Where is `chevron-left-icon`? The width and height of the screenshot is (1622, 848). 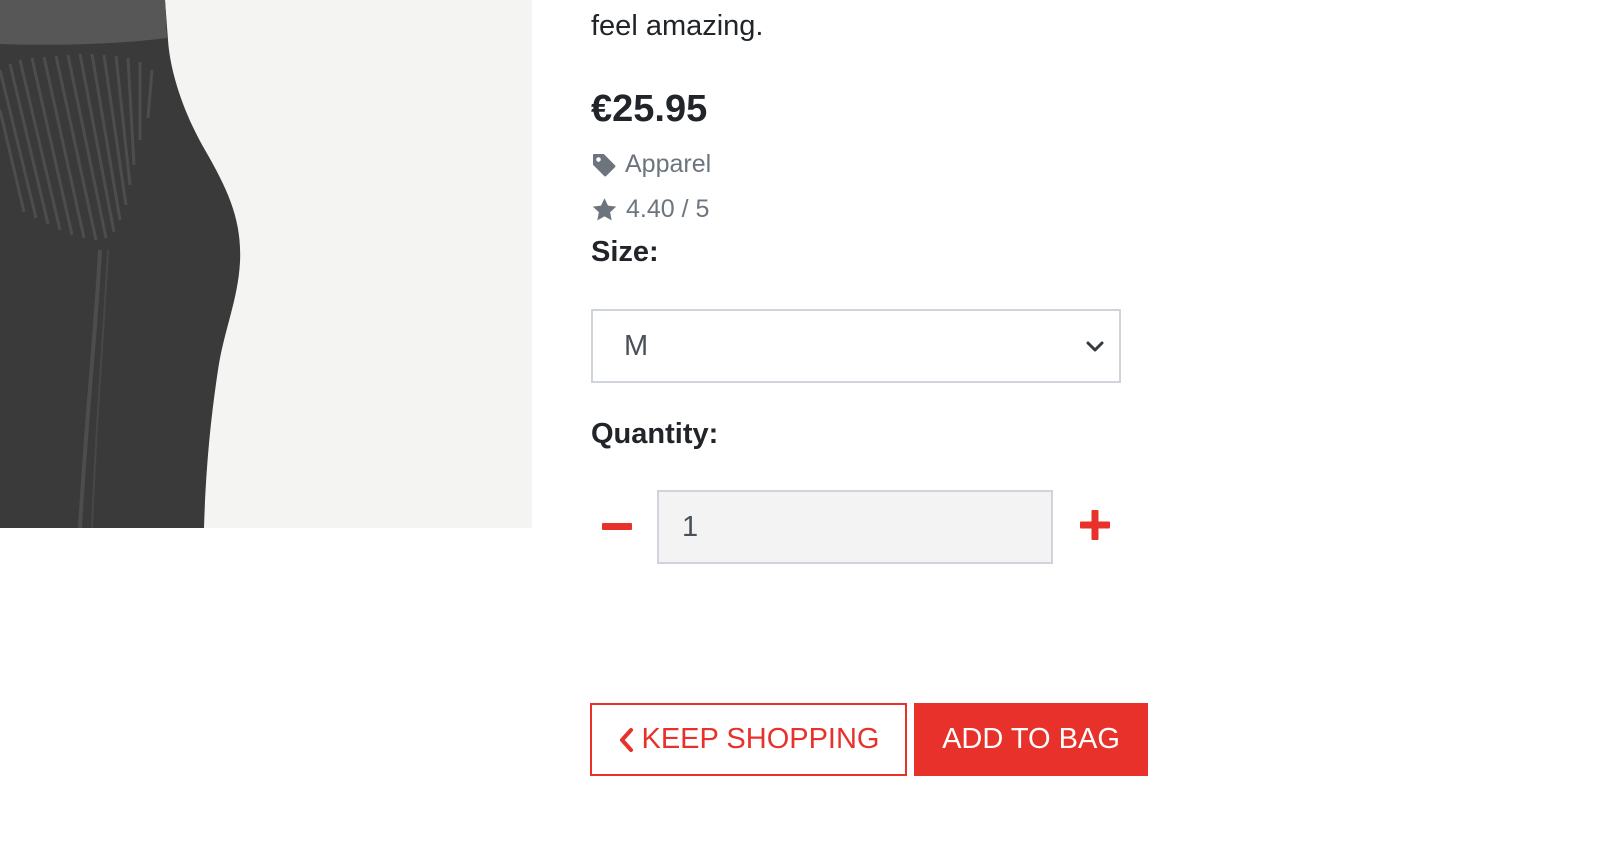 chevron-left-icon is located at coordinates (626, 740).